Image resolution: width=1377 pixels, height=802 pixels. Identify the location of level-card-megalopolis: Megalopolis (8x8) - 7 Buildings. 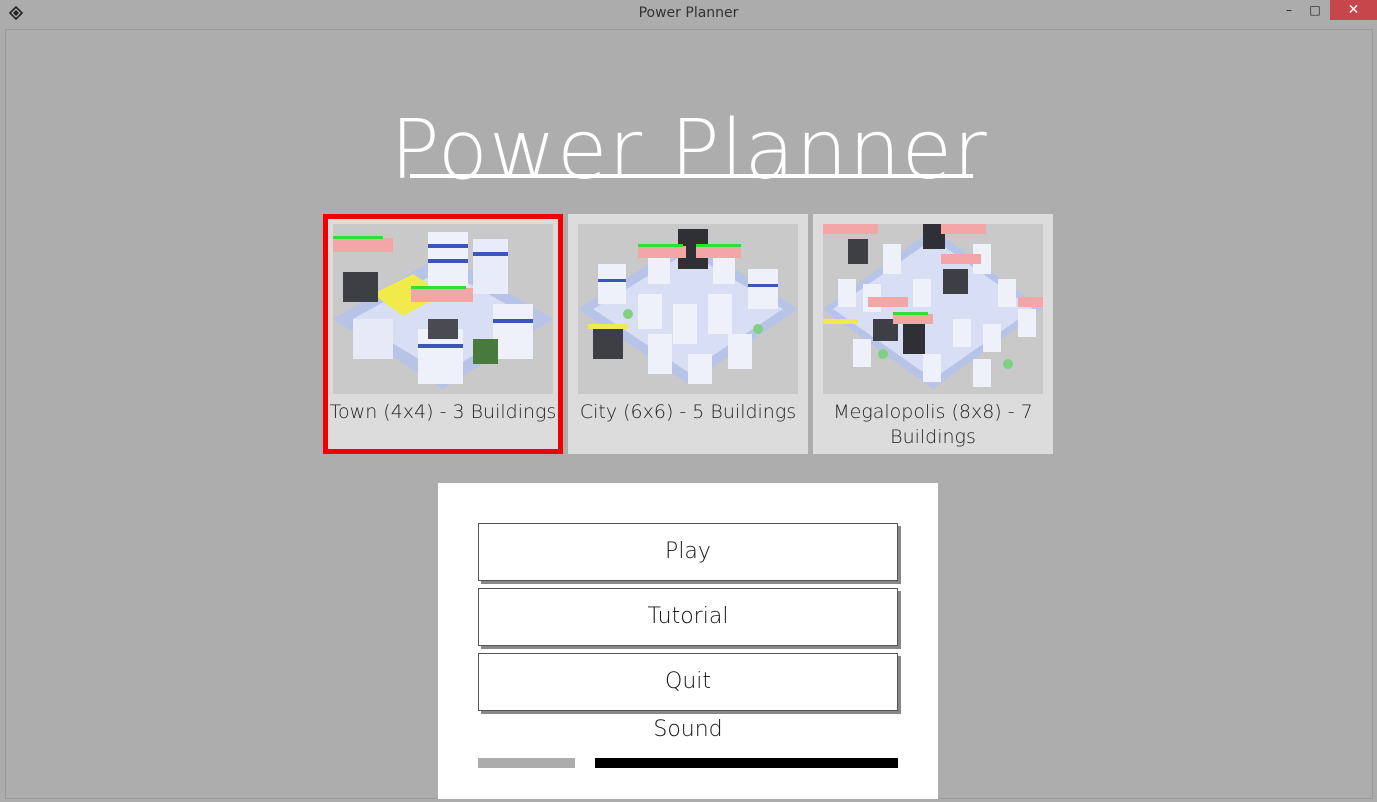
(933, 334).